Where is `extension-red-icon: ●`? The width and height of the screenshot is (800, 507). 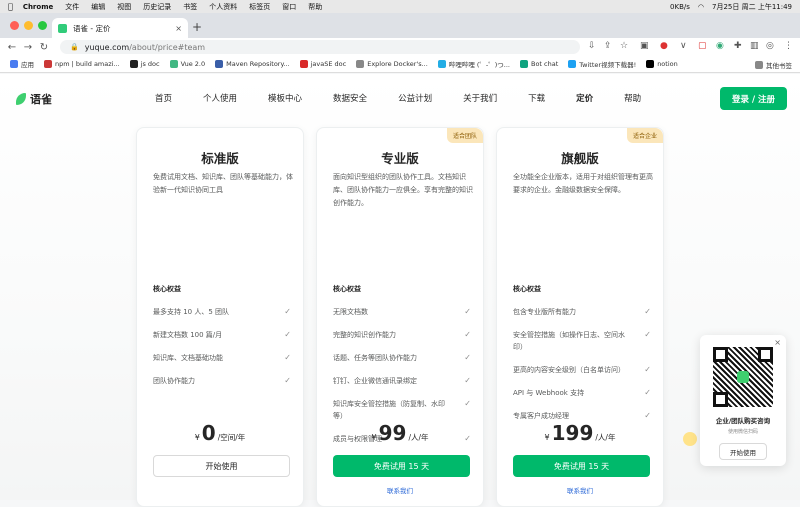
extension-red-icon: ● is located at coordinates (664, 46).